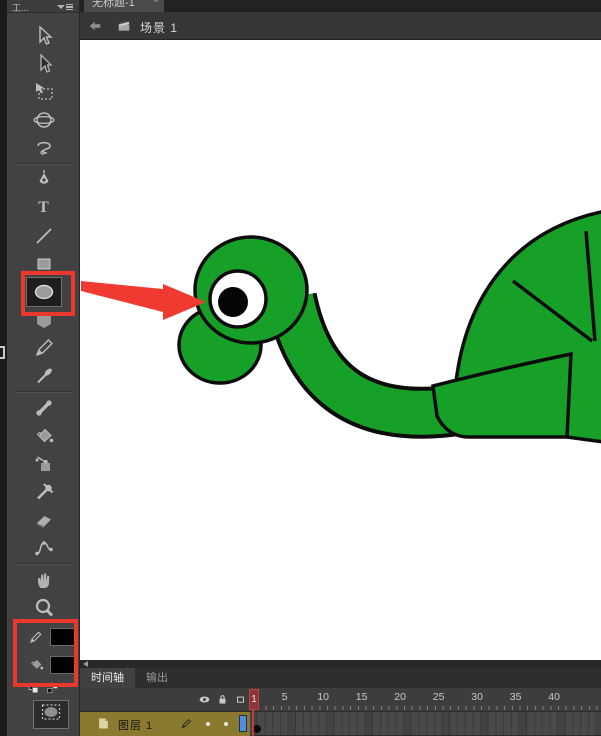 The image size is (601, 736). What do you see at coordinates (43, 148) in the screenshot?
I see `lasso-tool` at bounding box center [43, 148].